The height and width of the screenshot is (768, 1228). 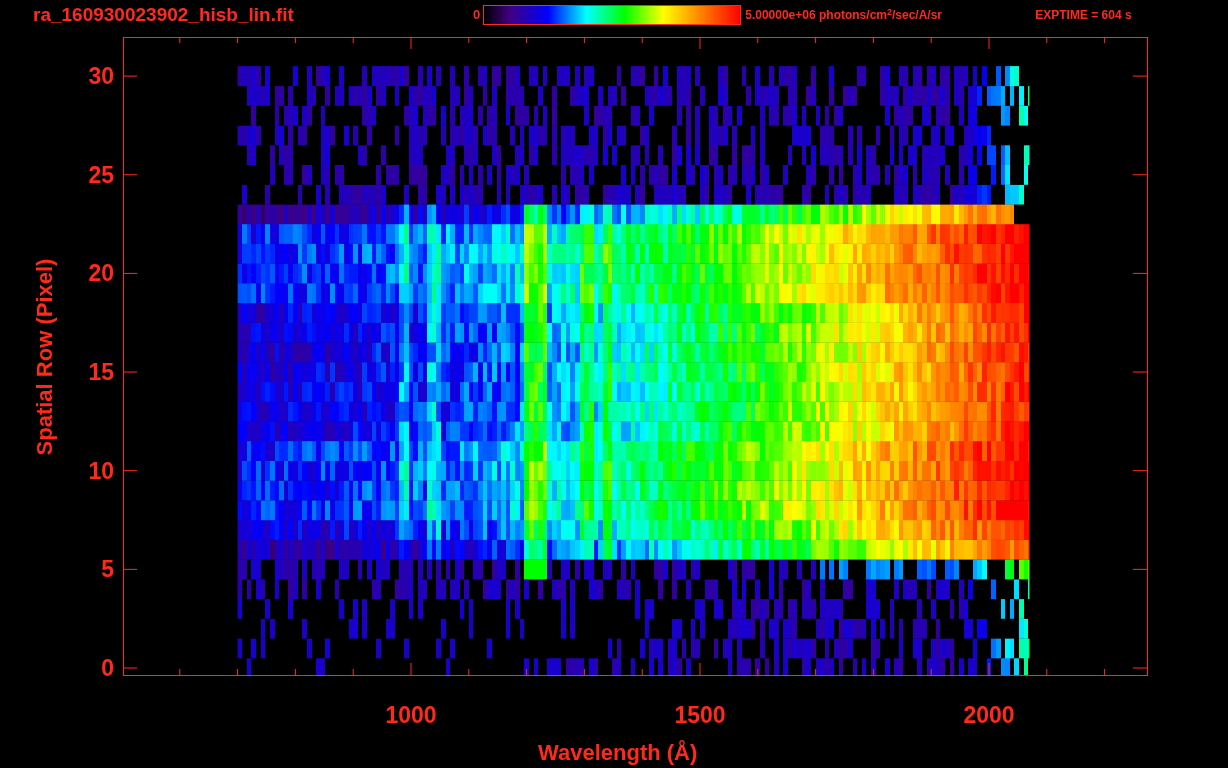 What do you see at coordinates (164, 14) in the screenshot?
I see `file-title: ra_160930023902_hisb_lin.fit` at bounding box center [164, 14].